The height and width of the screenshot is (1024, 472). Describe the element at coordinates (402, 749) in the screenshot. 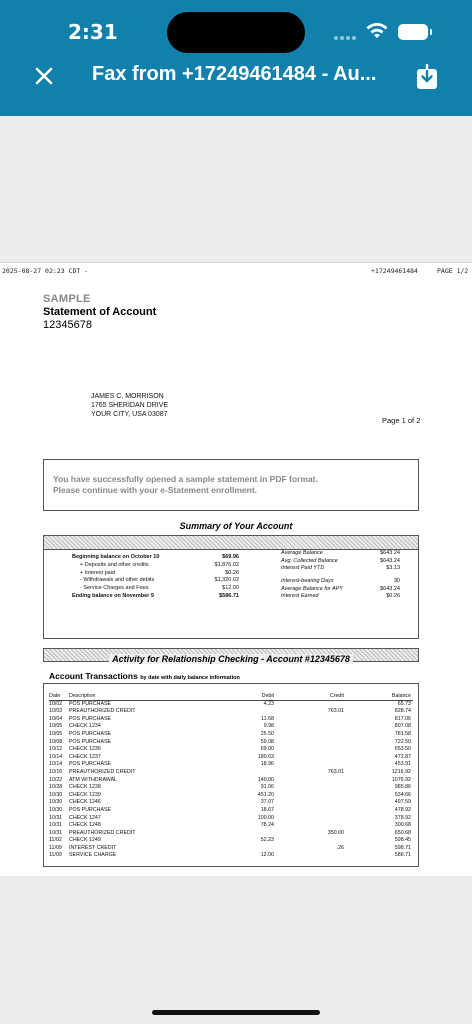

I see `cell-balance: 653.50` at that location.